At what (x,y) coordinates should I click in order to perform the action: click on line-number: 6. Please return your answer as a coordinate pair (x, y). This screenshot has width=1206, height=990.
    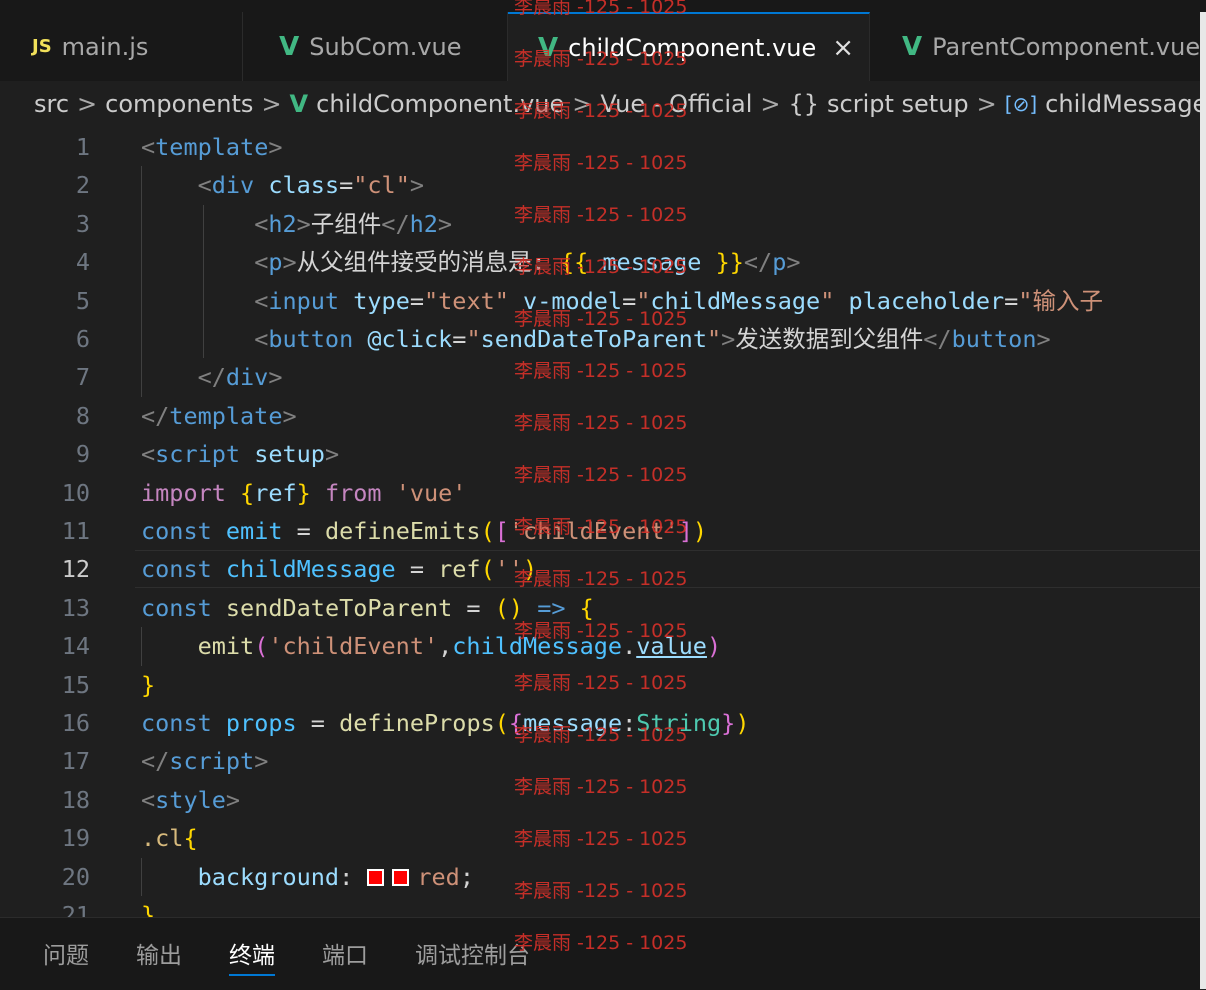
    Looking at the image, I should click on (82, 339).